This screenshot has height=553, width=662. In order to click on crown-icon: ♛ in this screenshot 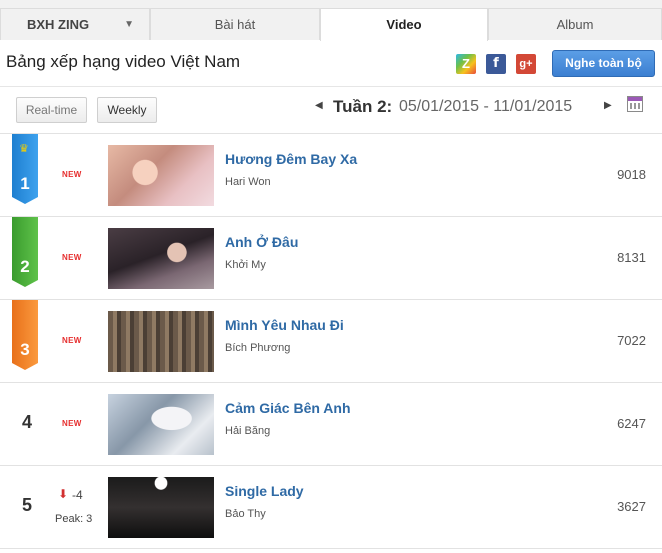, I will do `click(24, 149)`.